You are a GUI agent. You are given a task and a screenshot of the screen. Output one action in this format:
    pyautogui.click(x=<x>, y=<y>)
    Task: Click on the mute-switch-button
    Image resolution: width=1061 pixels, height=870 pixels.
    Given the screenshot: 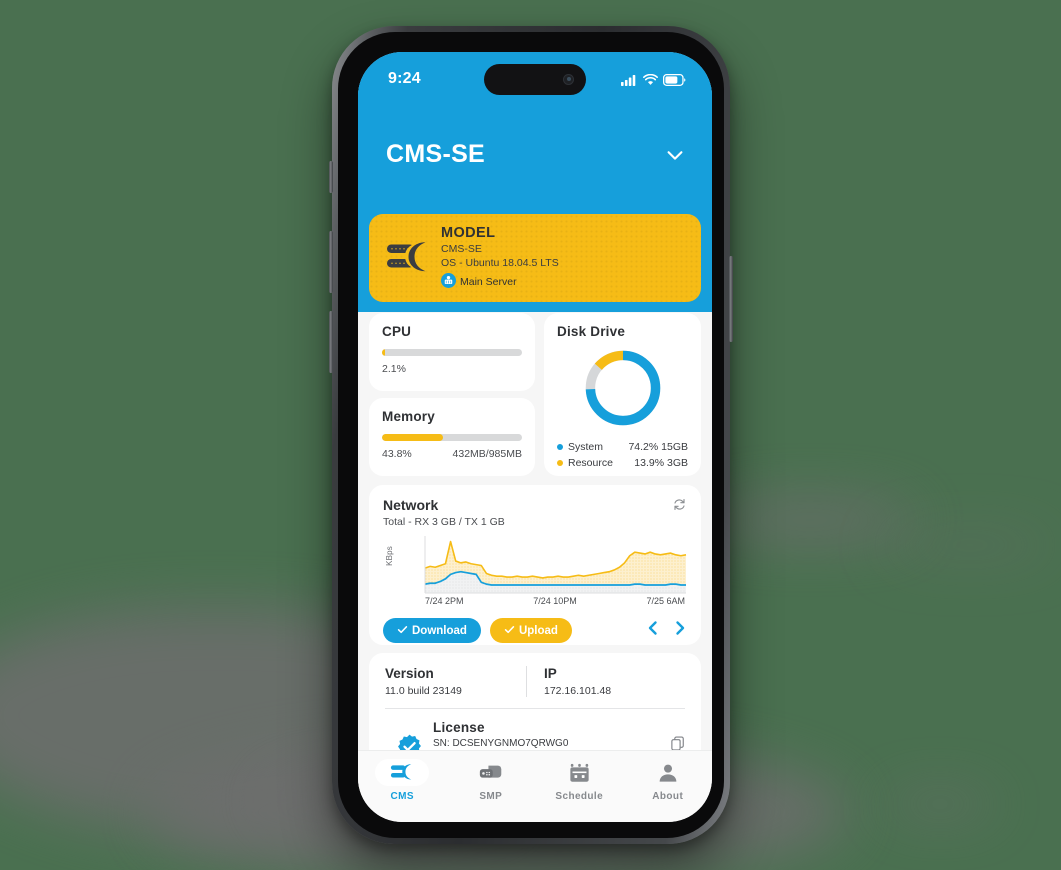 What is the action you would take?
    pyautogui.click(x=331, y=177)
    